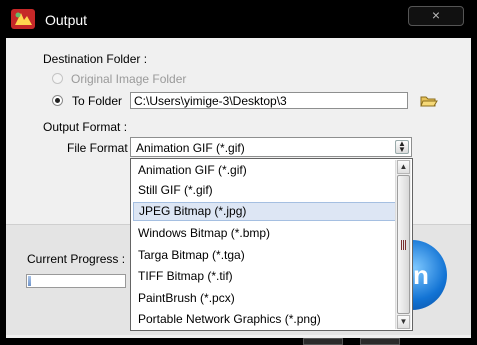 The width and height of the screenshot is (477, 345). Describe the element at coordinates (95, 59) in the screenshot. I see `destination-folder-label: Destination Folder :` at that location.